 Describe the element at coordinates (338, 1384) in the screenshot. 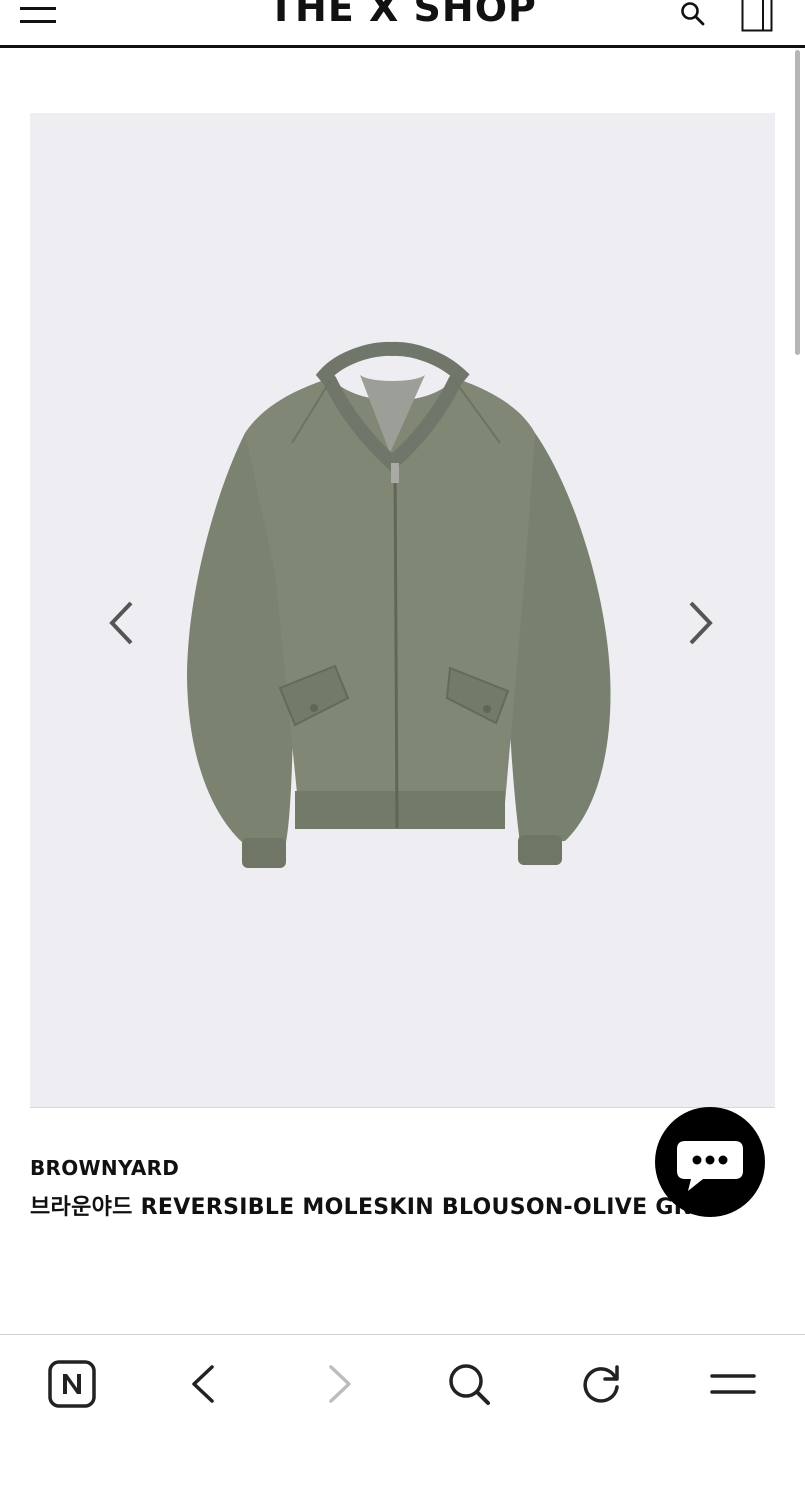

I see `forward-icon` at that location.